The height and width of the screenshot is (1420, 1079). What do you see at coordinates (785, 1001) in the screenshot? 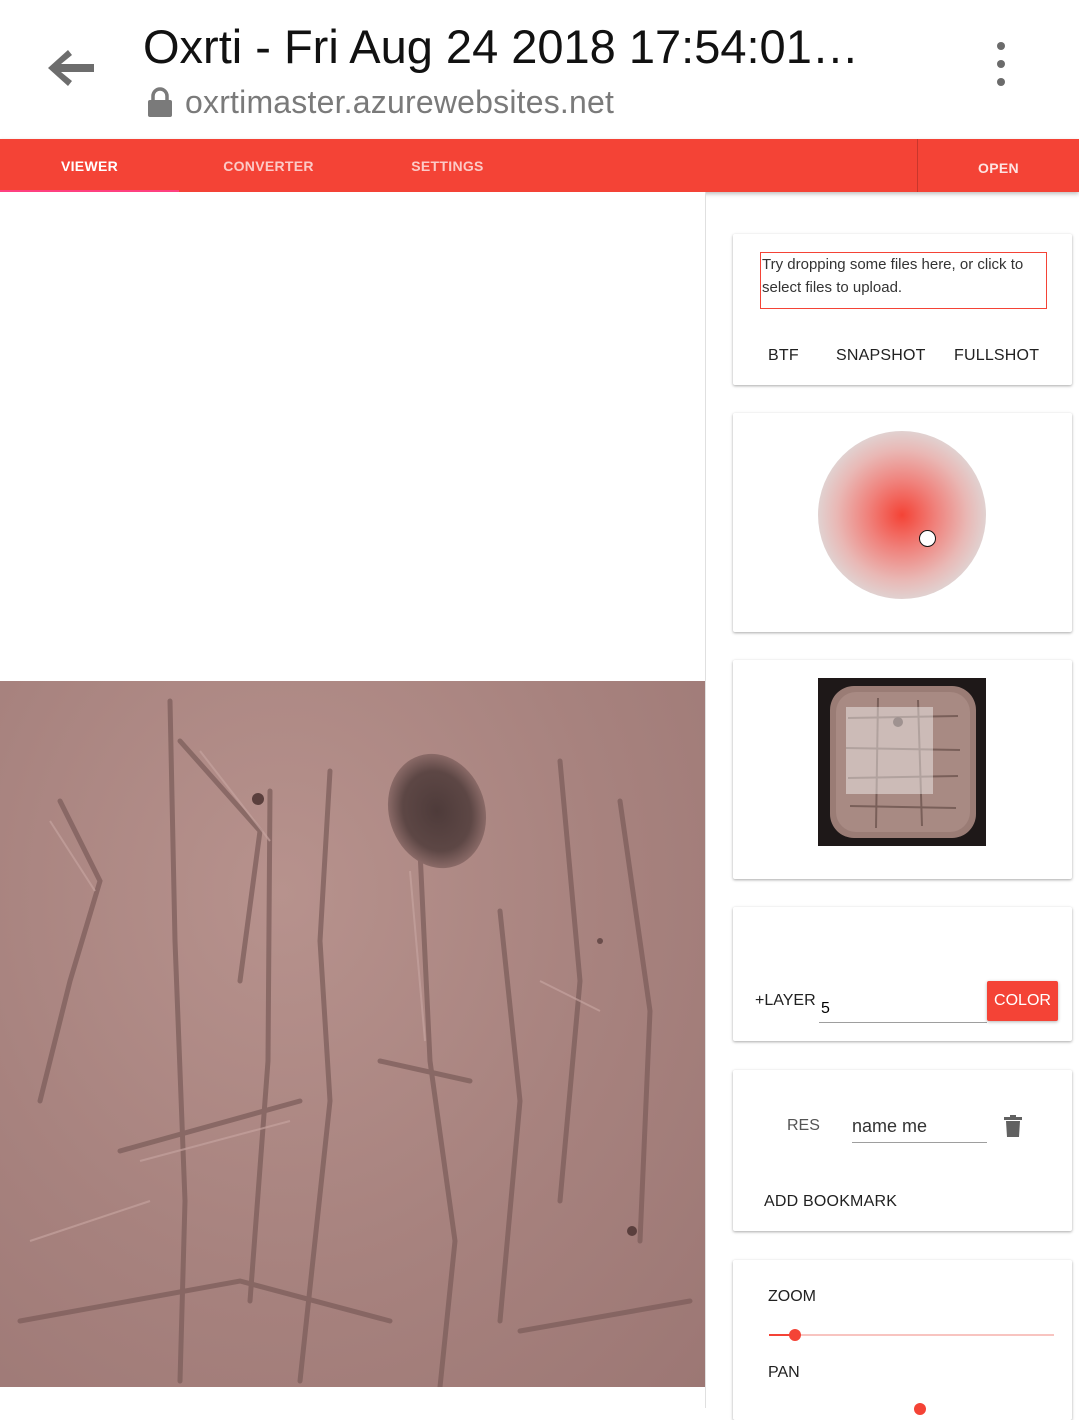
I see `add-layer-button: +LAYER` at bounding box center [785, 1001].